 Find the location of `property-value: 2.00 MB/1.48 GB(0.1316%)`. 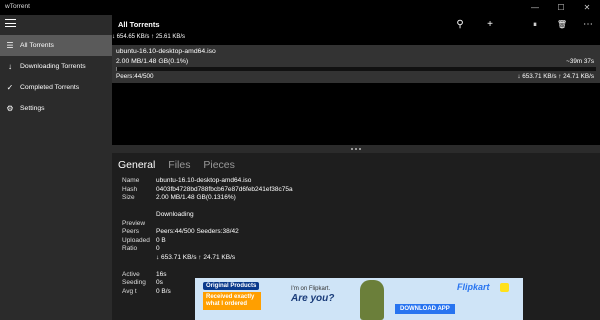

property-value: 2.00 MB/1.48 GB(0.1316%) is located at coordinates (196, 197).